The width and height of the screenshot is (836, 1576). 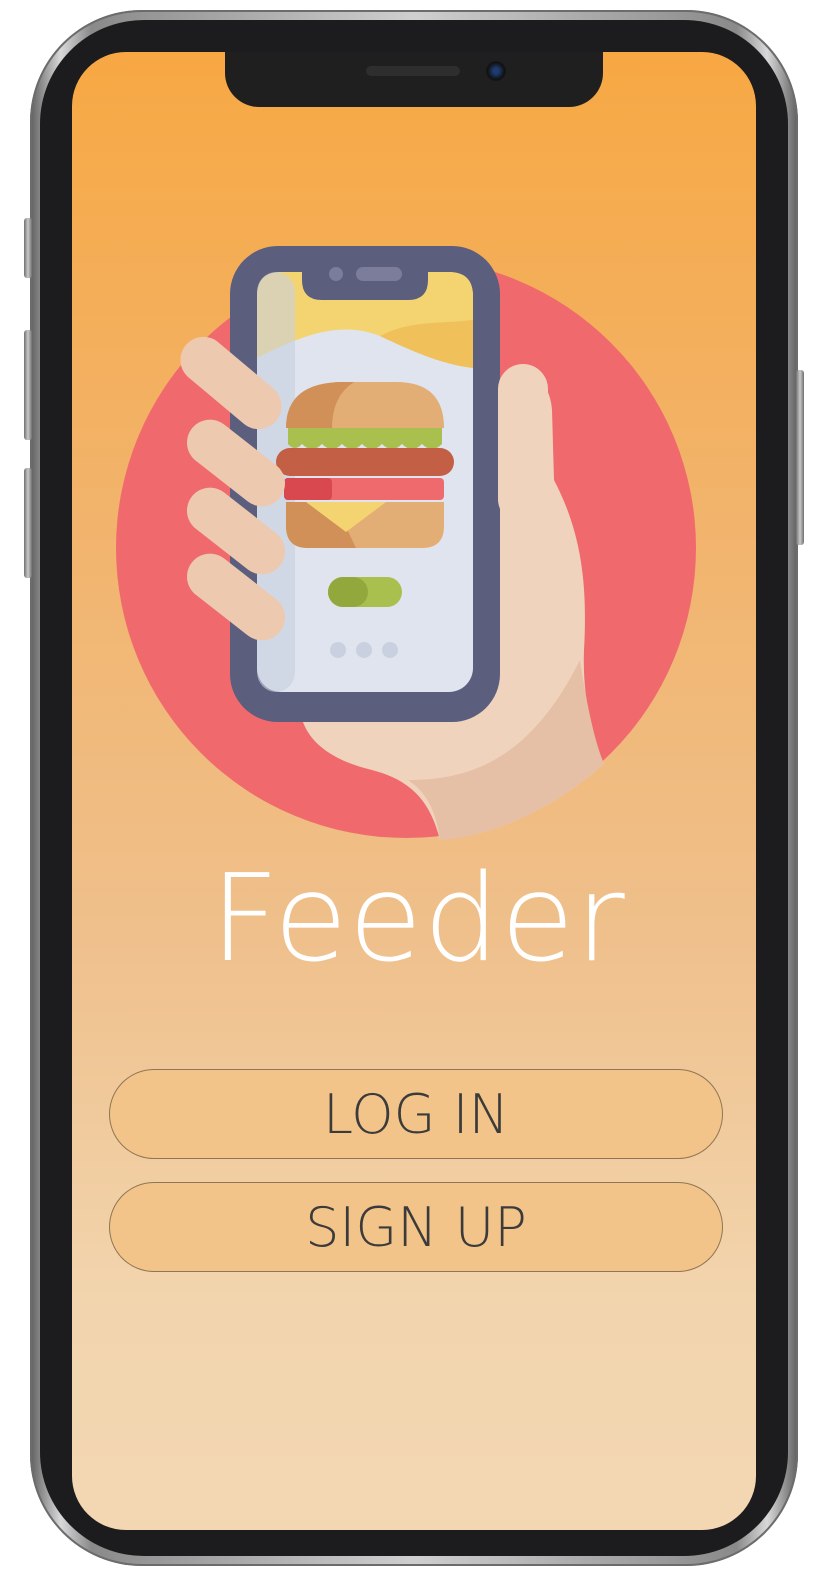 What do you see at coordinates (365, 462) in the screenshot?
I see `burger-patty` at bounding box center [365, 462].